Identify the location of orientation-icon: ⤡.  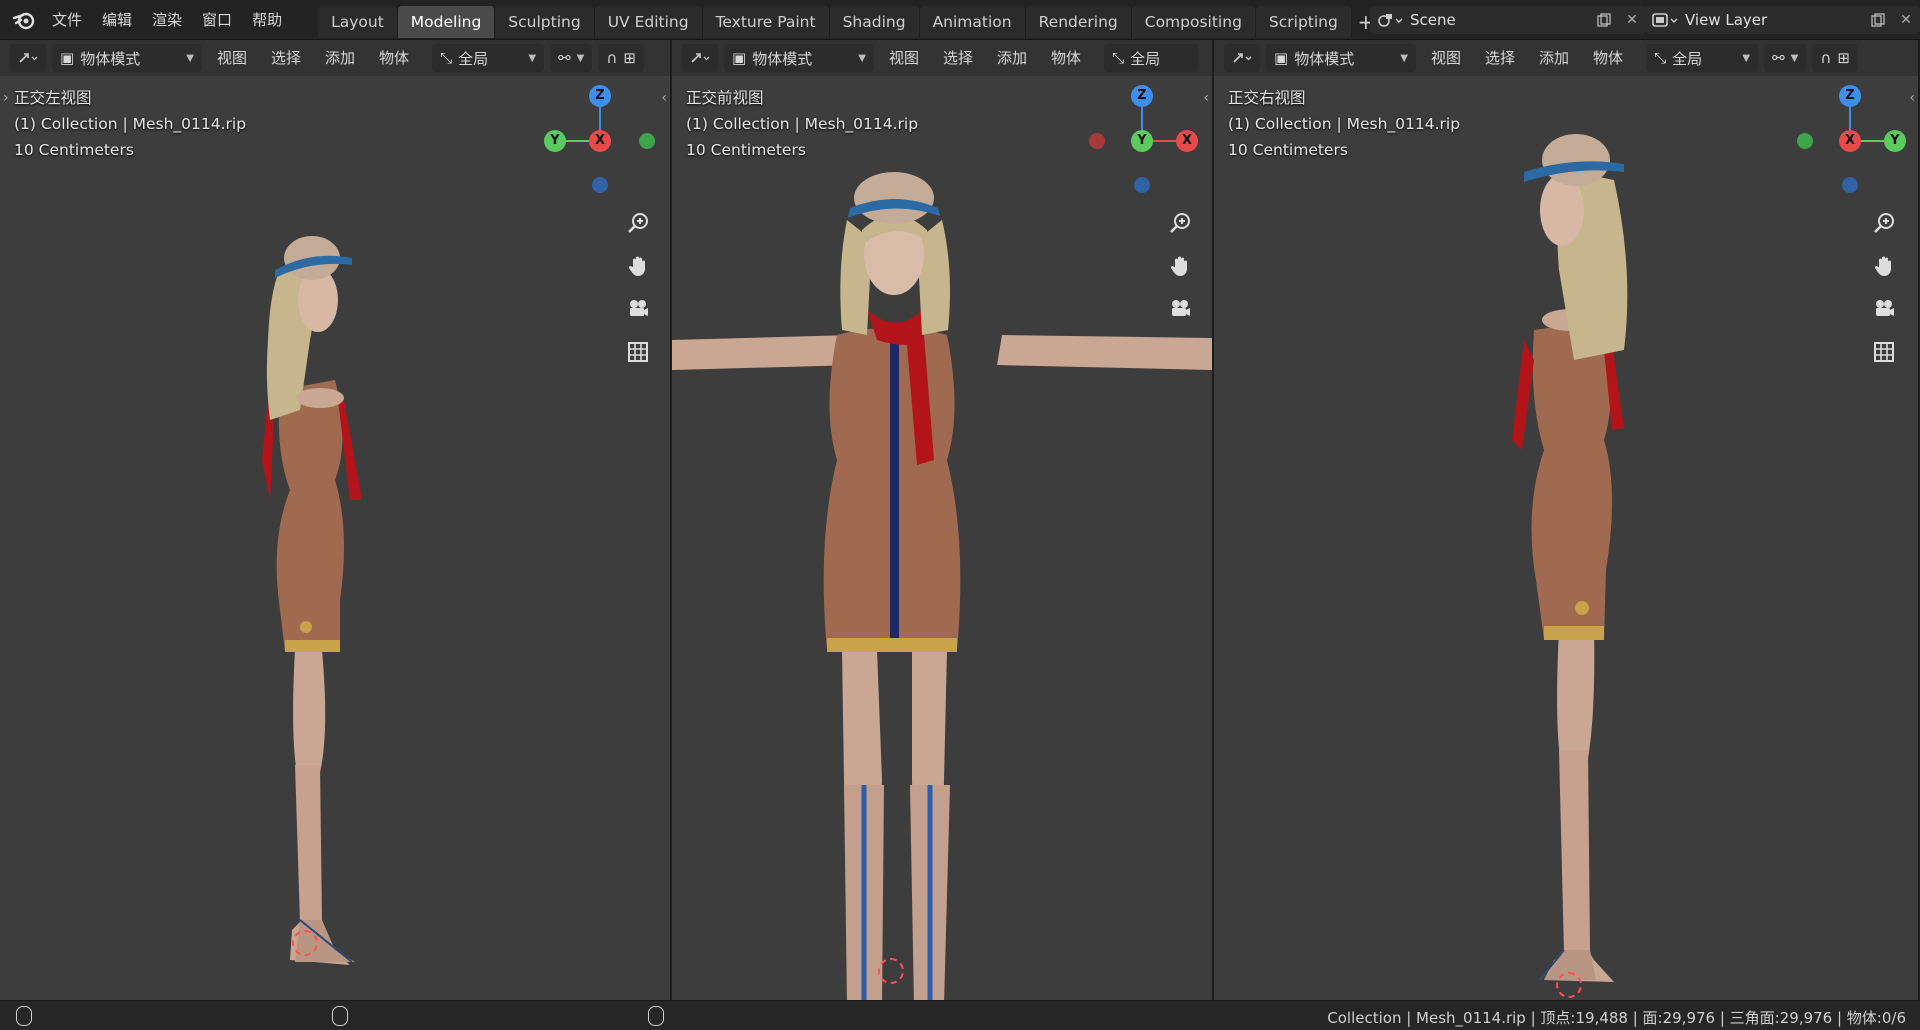
(1118, 58).